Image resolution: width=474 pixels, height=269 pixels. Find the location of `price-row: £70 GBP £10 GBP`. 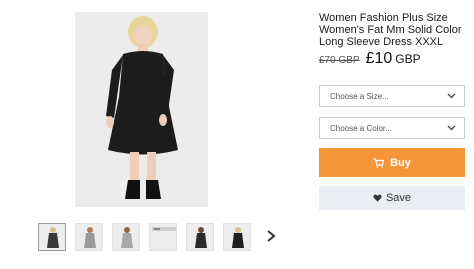

price-row: £70 GBP £10 GBP is located at coordinates (370, 59).